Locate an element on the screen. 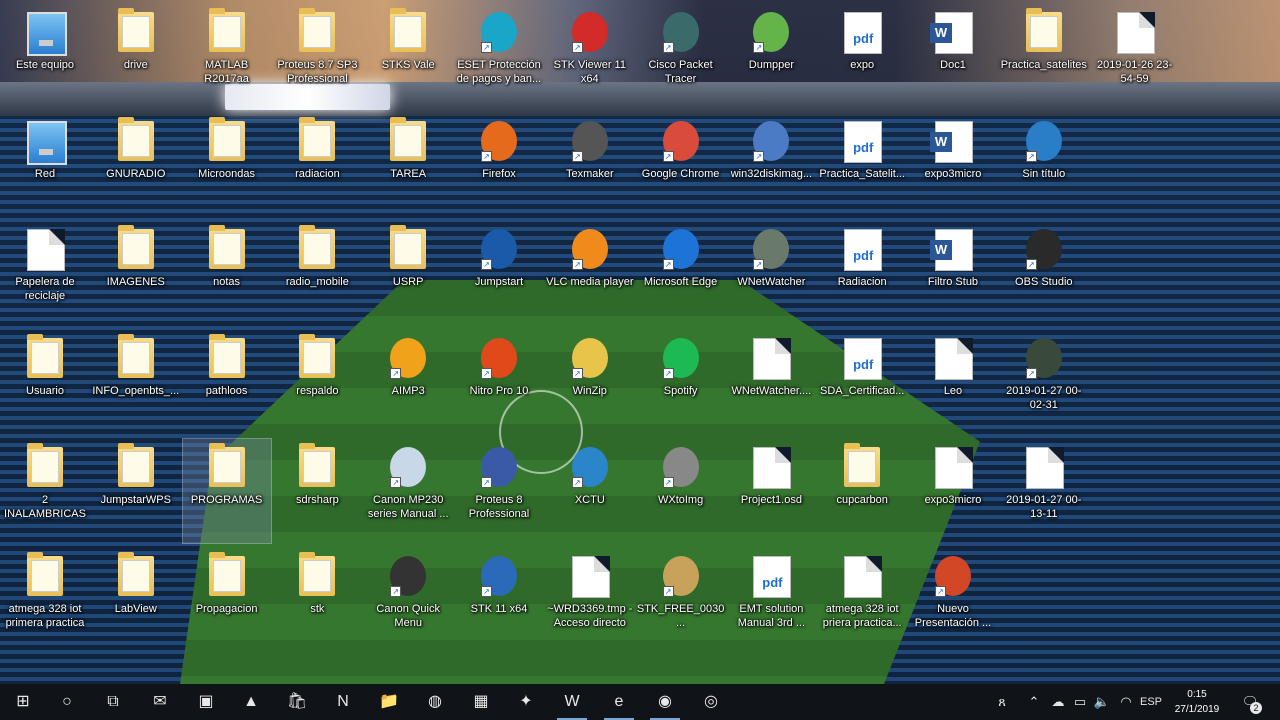 The image size is (1280, 720). desktop-icon: ↗ Cisco Packet Tracer is located at coordinates (681, 56).